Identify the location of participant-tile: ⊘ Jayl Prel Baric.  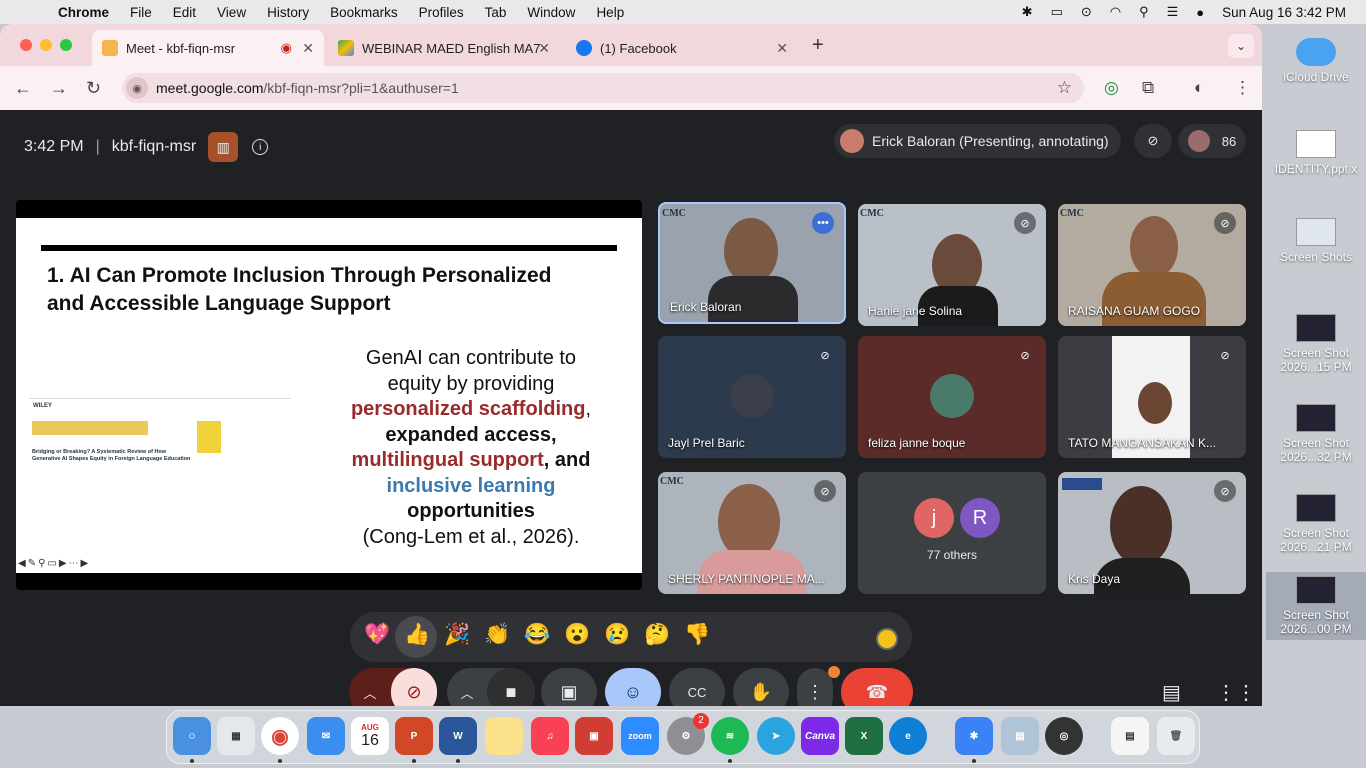
(752, 397).